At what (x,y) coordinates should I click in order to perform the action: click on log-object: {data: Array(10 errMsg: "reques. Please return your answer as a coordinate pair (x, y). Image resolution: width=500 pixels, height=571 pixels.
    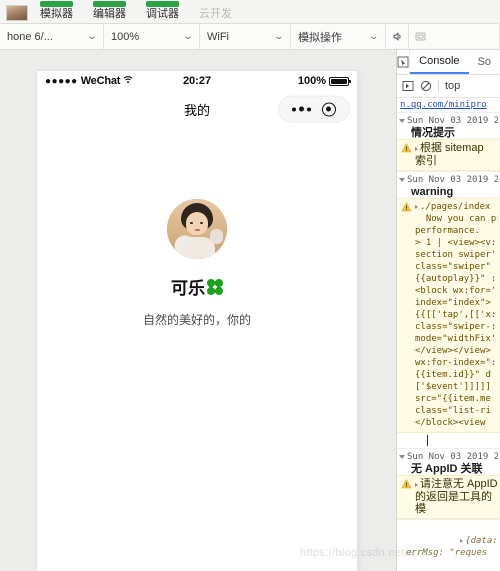
    Looking at the image, I should click on (448, 545).